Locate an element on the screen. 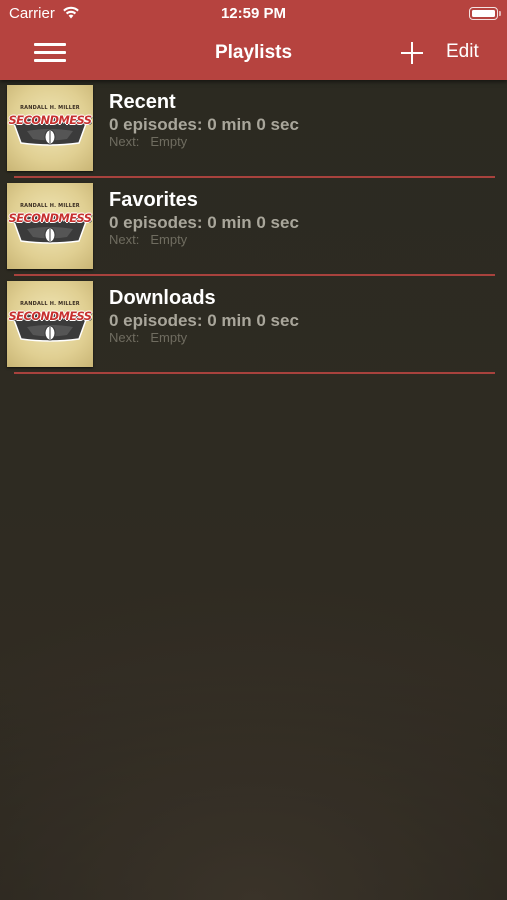 This screenshot has width=507, height=900. page-title: Playlists is located at coordinates (253, 52).